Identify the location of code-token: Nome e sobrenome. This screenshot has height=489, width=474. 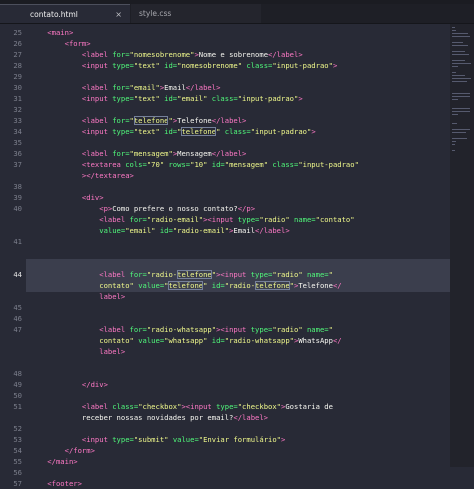
(233, 54).